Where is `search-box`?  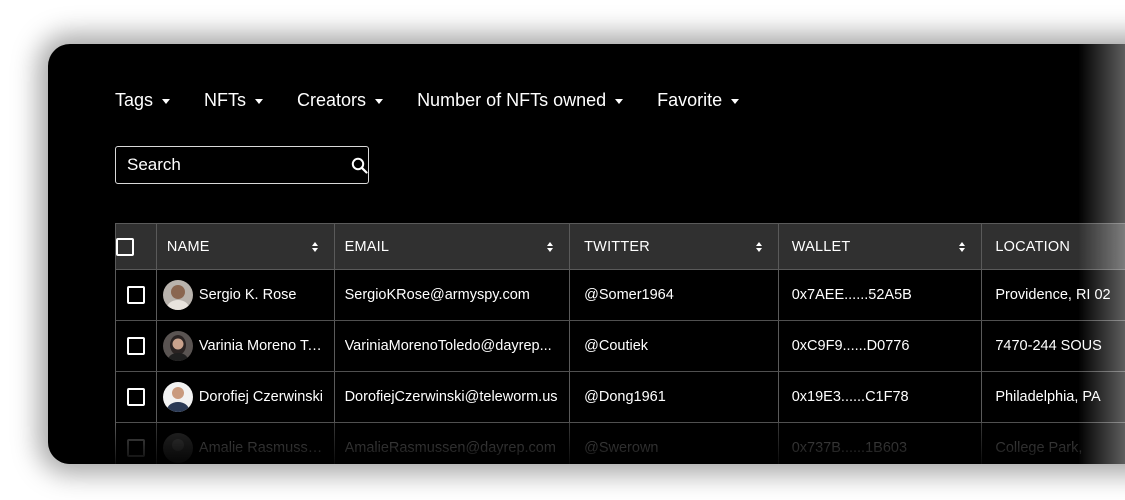 search-box is located at coordinates (242, 165).